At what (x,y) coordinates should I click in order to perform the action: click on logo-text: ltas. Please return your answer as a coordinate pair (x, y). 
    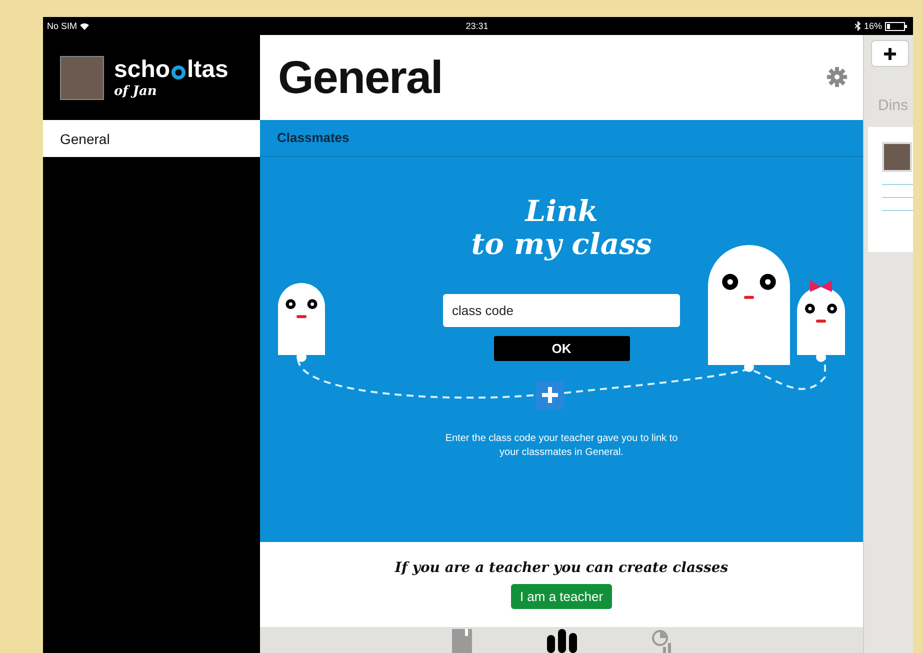
    Looking at the image, I should click on (207, 70).